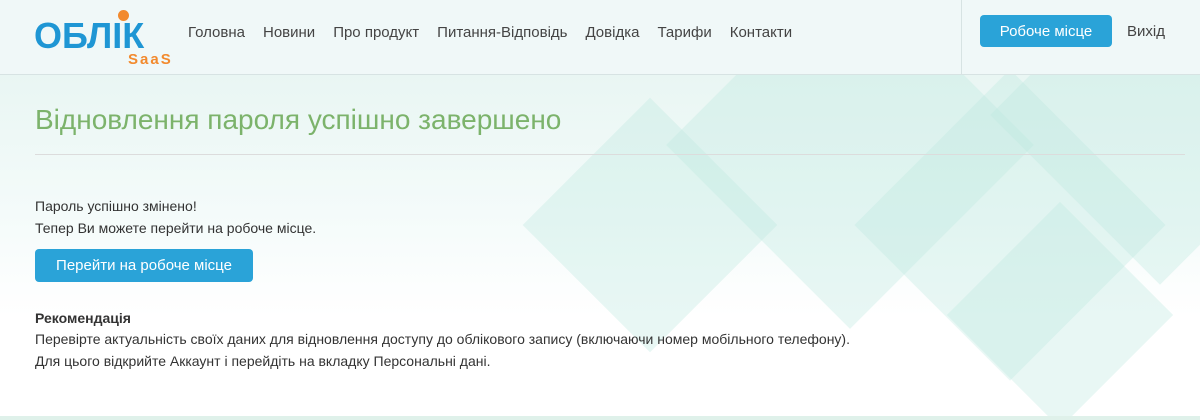  What do you see at coordinates (502, 33) in the screenshot?
I see `nav-item-faq: Питання-Відповідь` at bounding box center [502, 33].